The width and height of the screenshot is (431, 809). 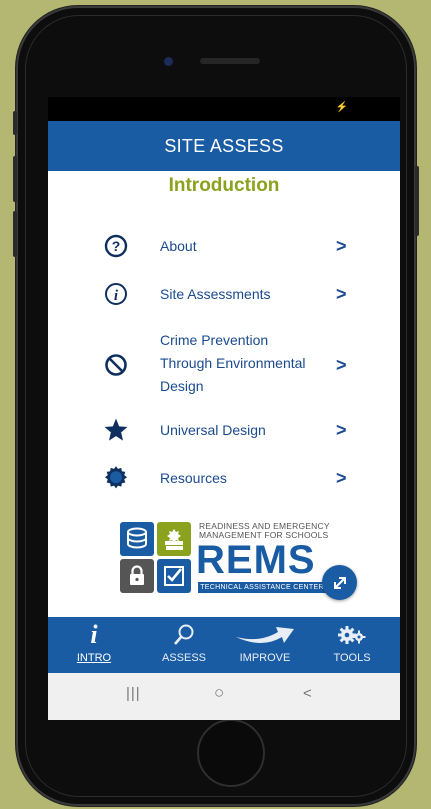 I want to click on checklist-icon, so click(x=174, y=576).